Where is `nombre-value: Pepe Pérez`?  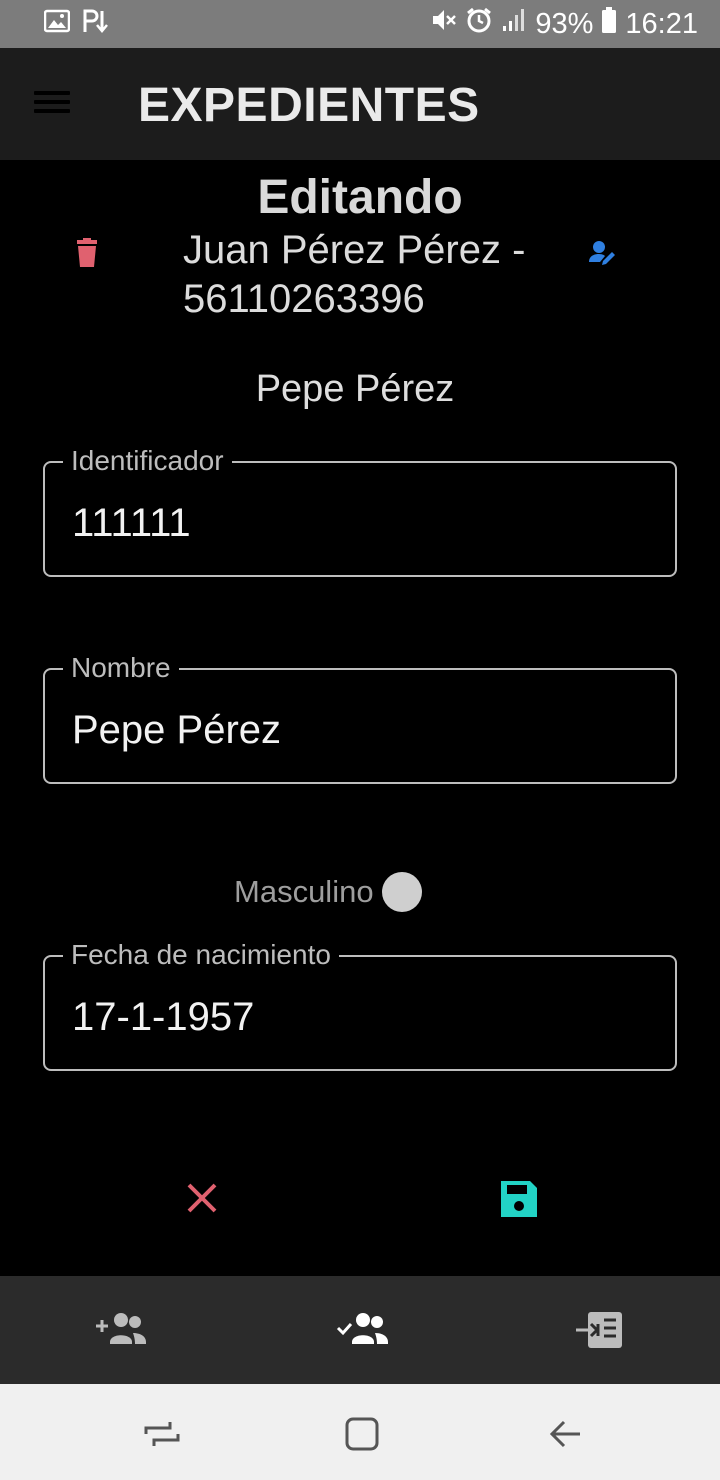
nombre-value: Pepe Pérez is located at coordinates (176, 730).